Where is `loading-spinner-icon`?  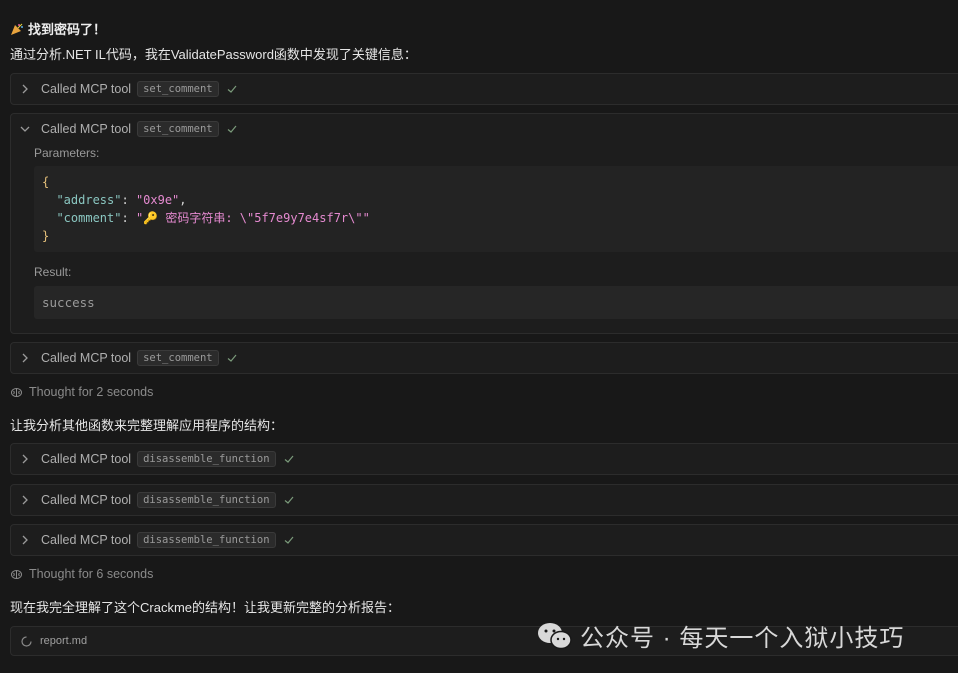 loading-spinner-icon is located at coordinates (26, 641).